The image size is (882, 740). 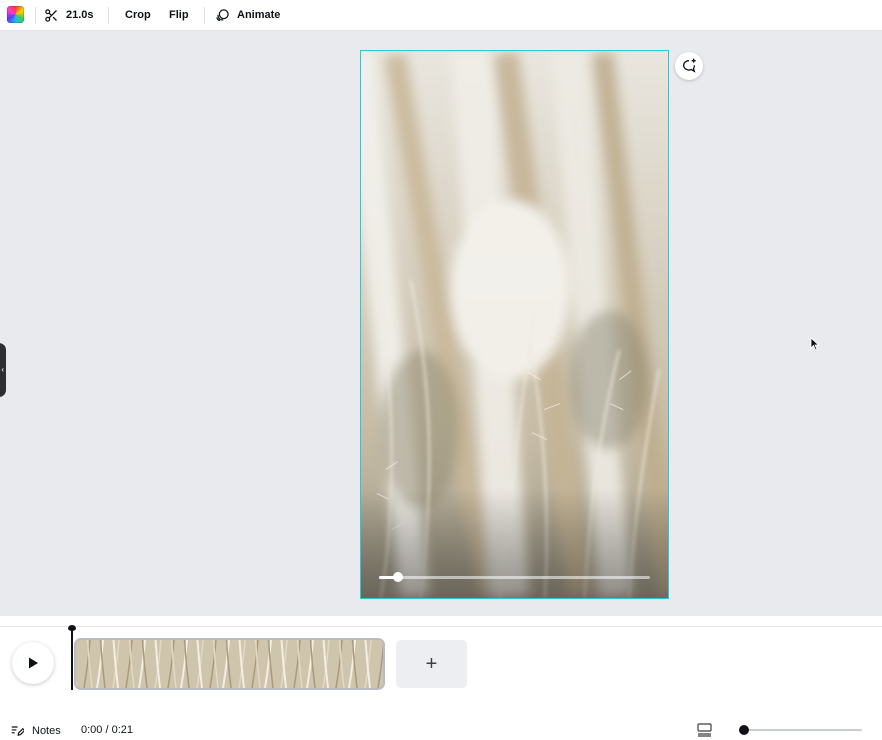 I want to click on add-page-button: +, so click(x=431, y=664).